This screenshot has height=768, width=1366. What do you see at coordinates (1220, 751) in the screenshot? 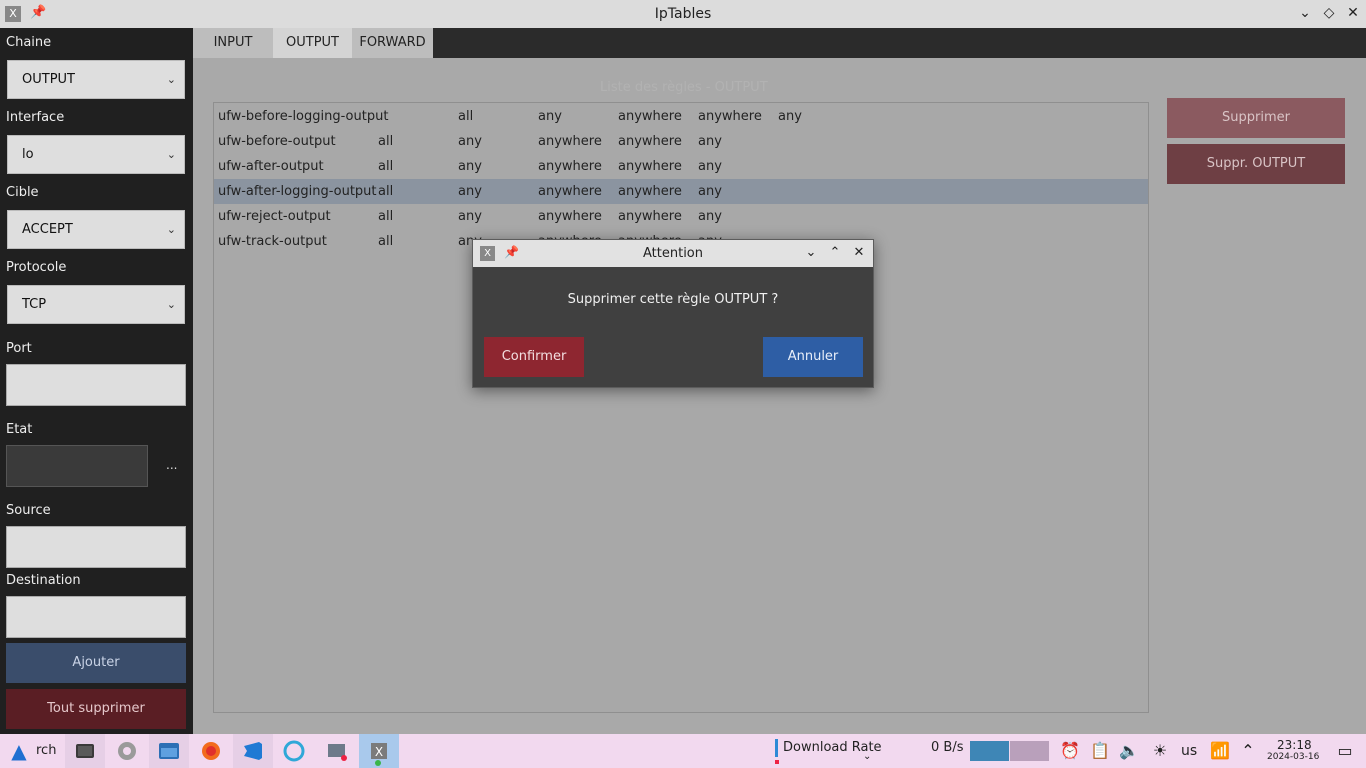
I see `wifi-icon: 📶` at bounding box center [1220, 751].